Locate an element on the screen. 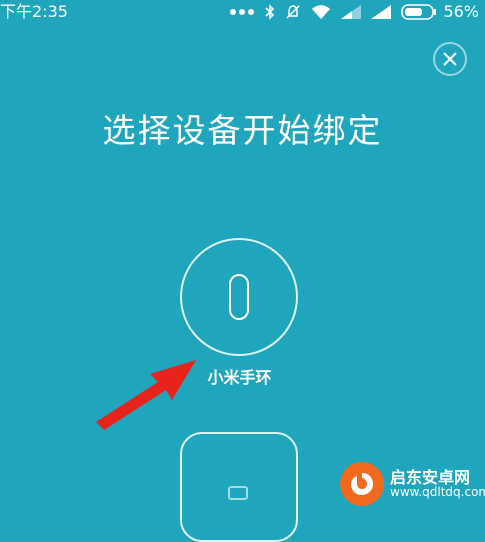 Image resolution: width=485 pixels, height=542 pixels. close-icon is located at coordinates (450, 59).